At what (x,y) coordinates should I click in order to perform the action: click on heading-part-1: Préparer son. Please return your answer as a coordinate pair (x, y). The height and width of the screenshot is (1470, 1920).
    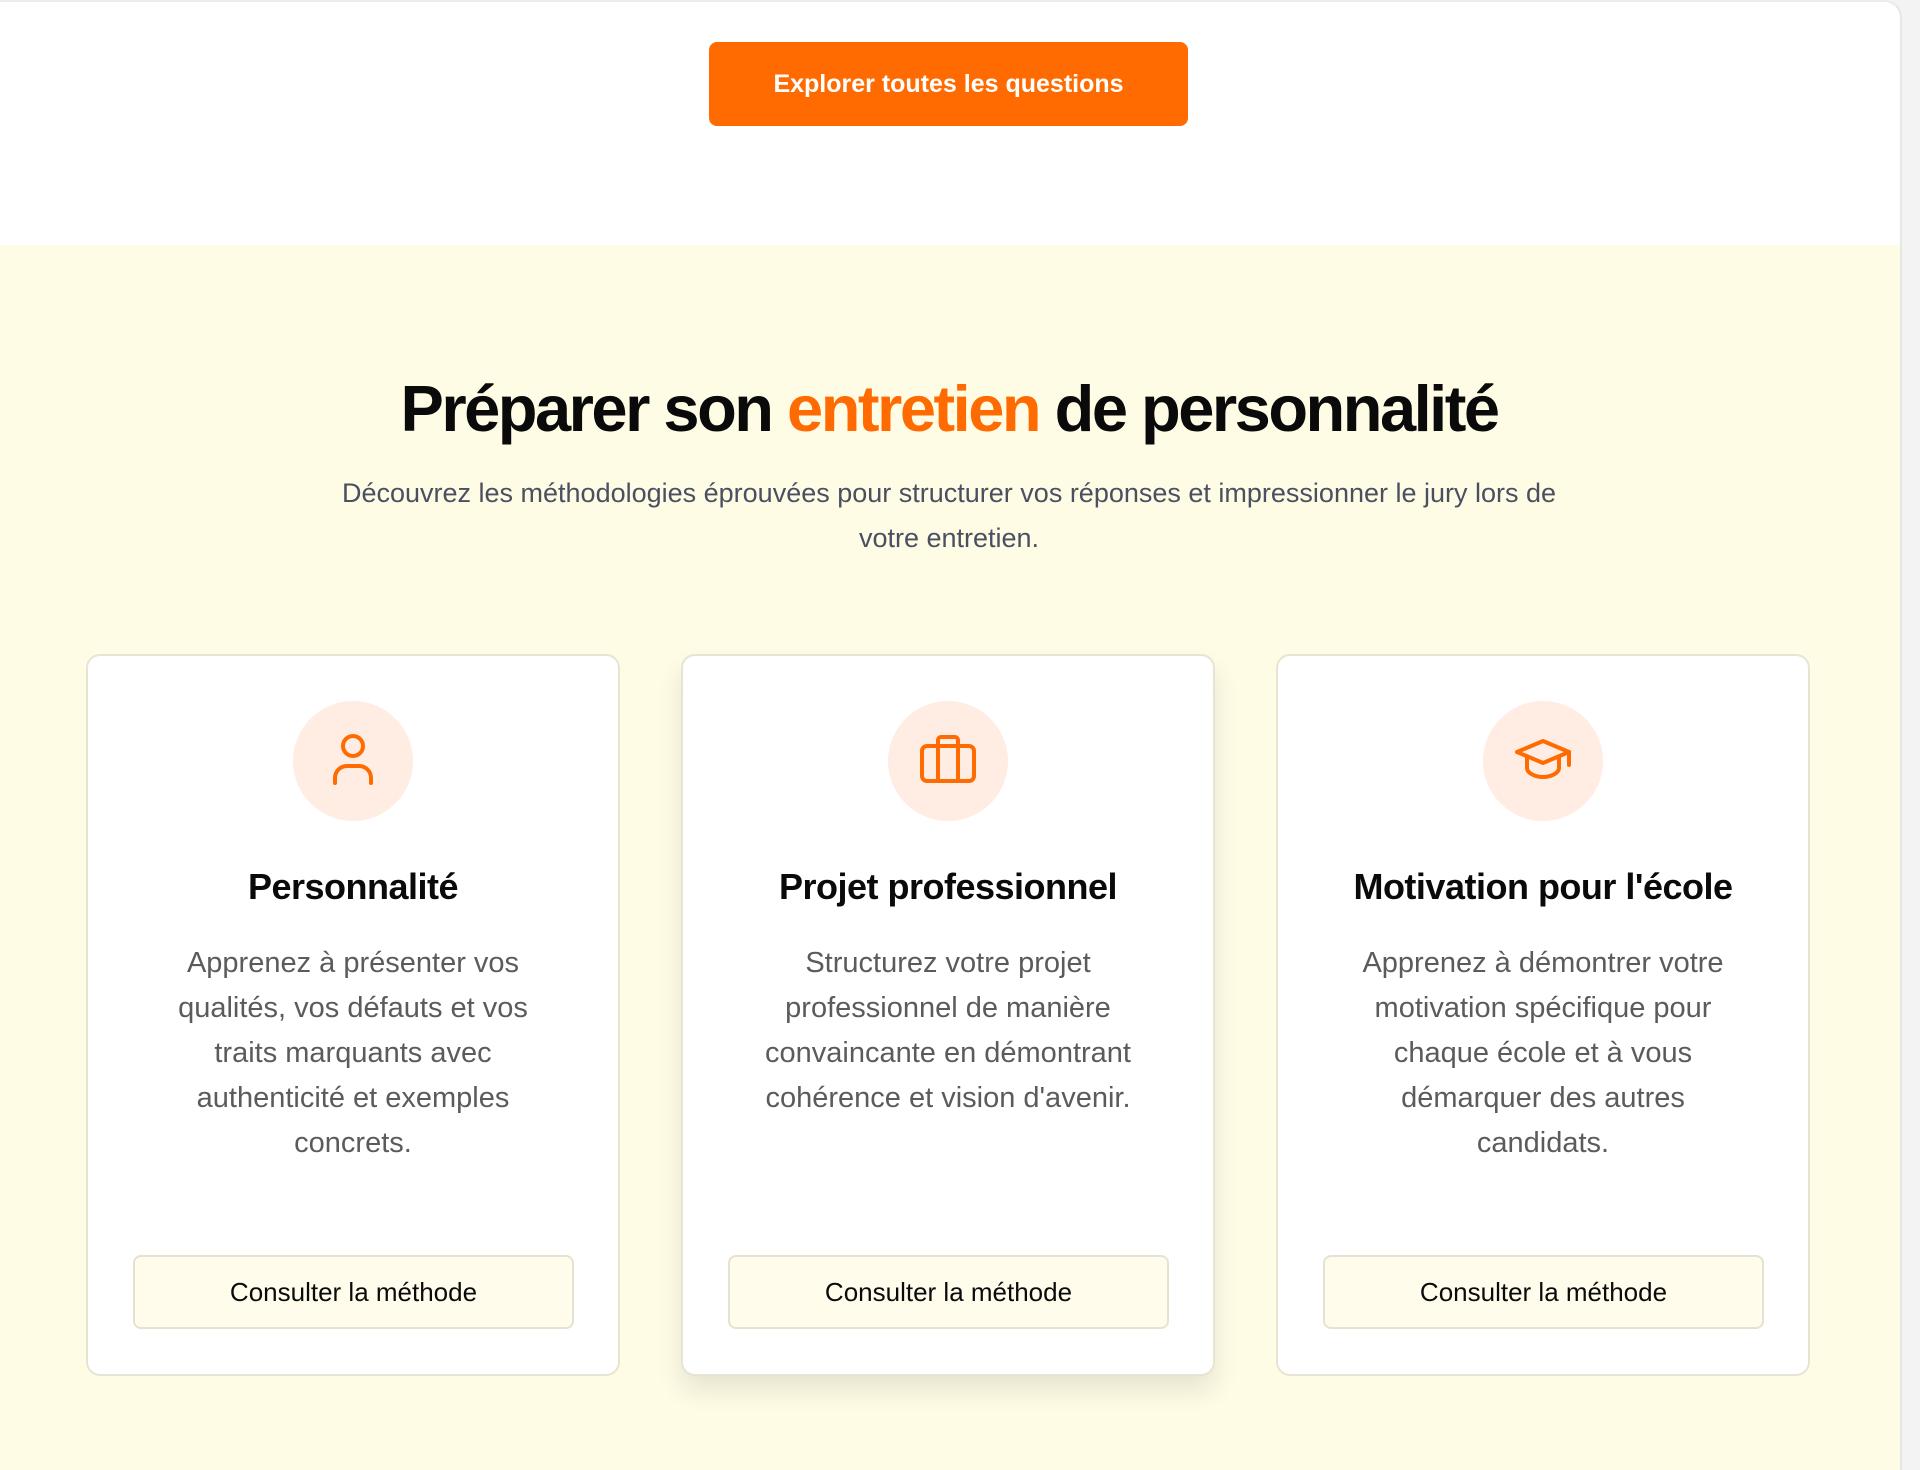
    Looking at the image, I should click on (594, 408).